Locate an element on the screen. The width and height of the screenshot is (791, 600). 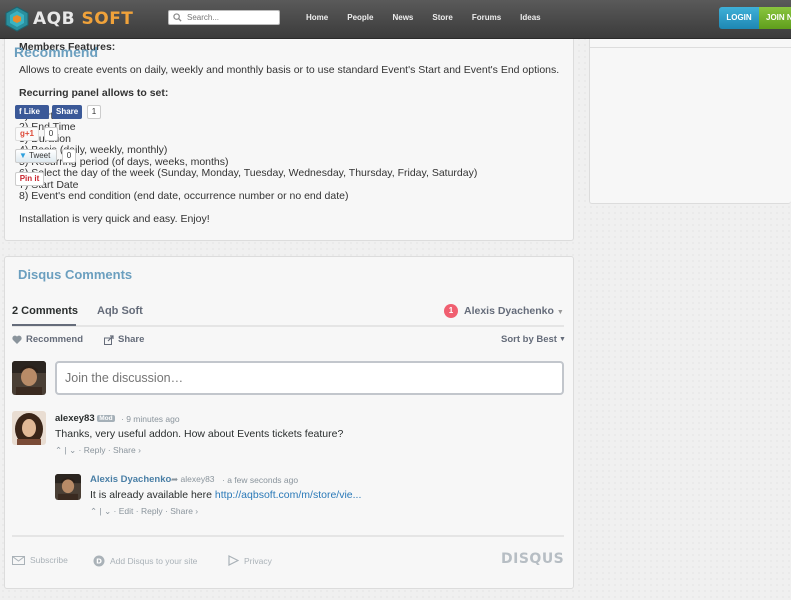
search-icon is located at coordinates (177, 19).